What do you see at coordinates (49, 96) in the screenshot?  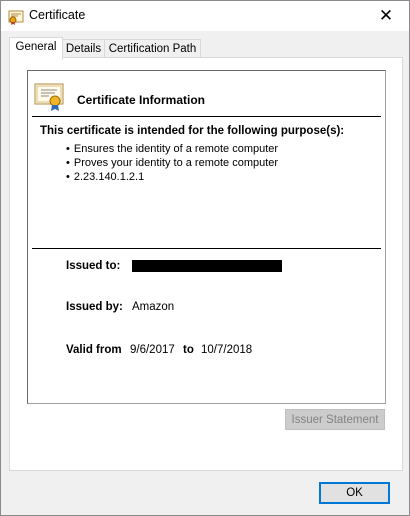 I see `certificate-info-icon` at bounding box center [49, 96].